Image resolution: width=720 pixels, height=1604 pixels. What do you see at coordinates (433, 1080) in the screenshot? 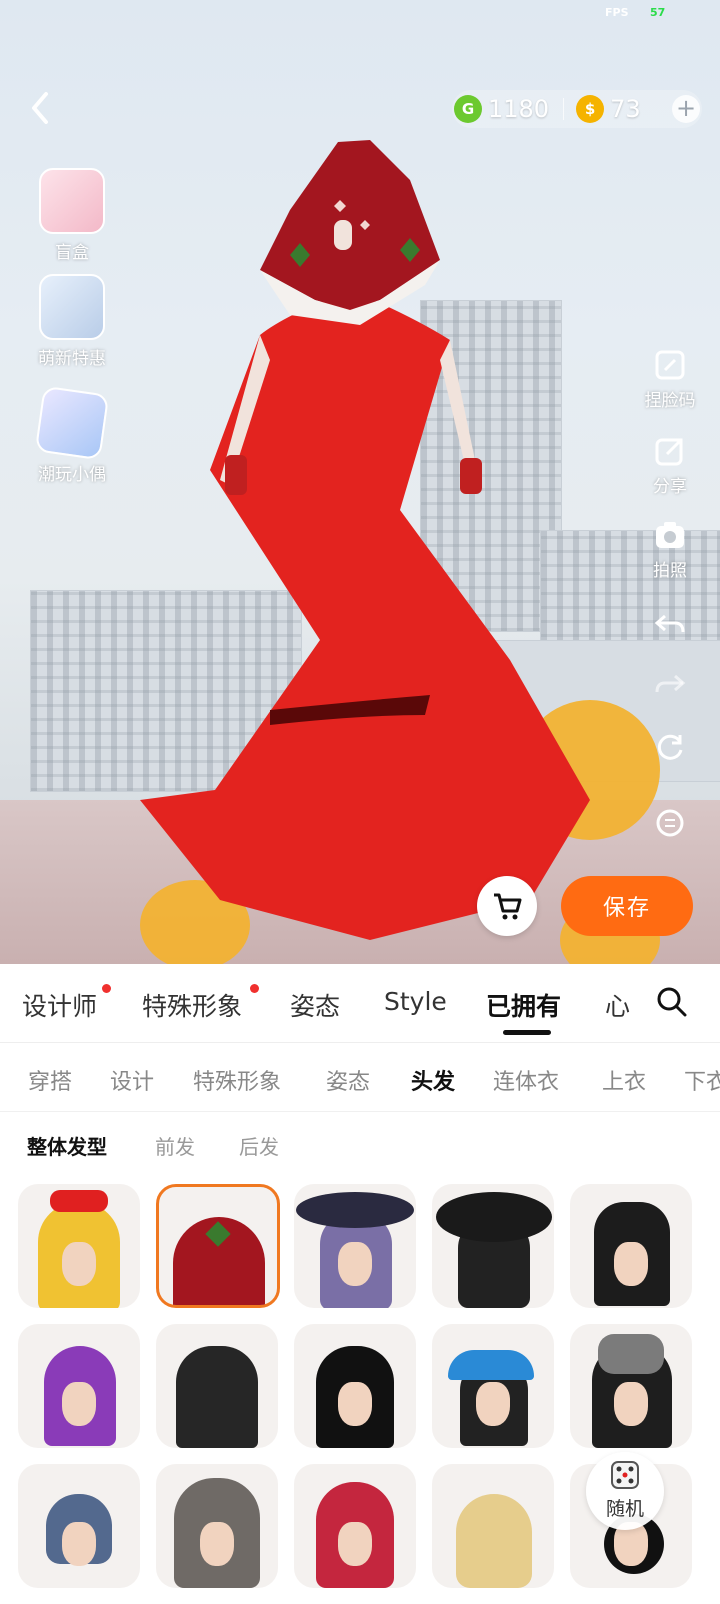
I see `tab-hair: 头发` at bounding box center [433, 1080].